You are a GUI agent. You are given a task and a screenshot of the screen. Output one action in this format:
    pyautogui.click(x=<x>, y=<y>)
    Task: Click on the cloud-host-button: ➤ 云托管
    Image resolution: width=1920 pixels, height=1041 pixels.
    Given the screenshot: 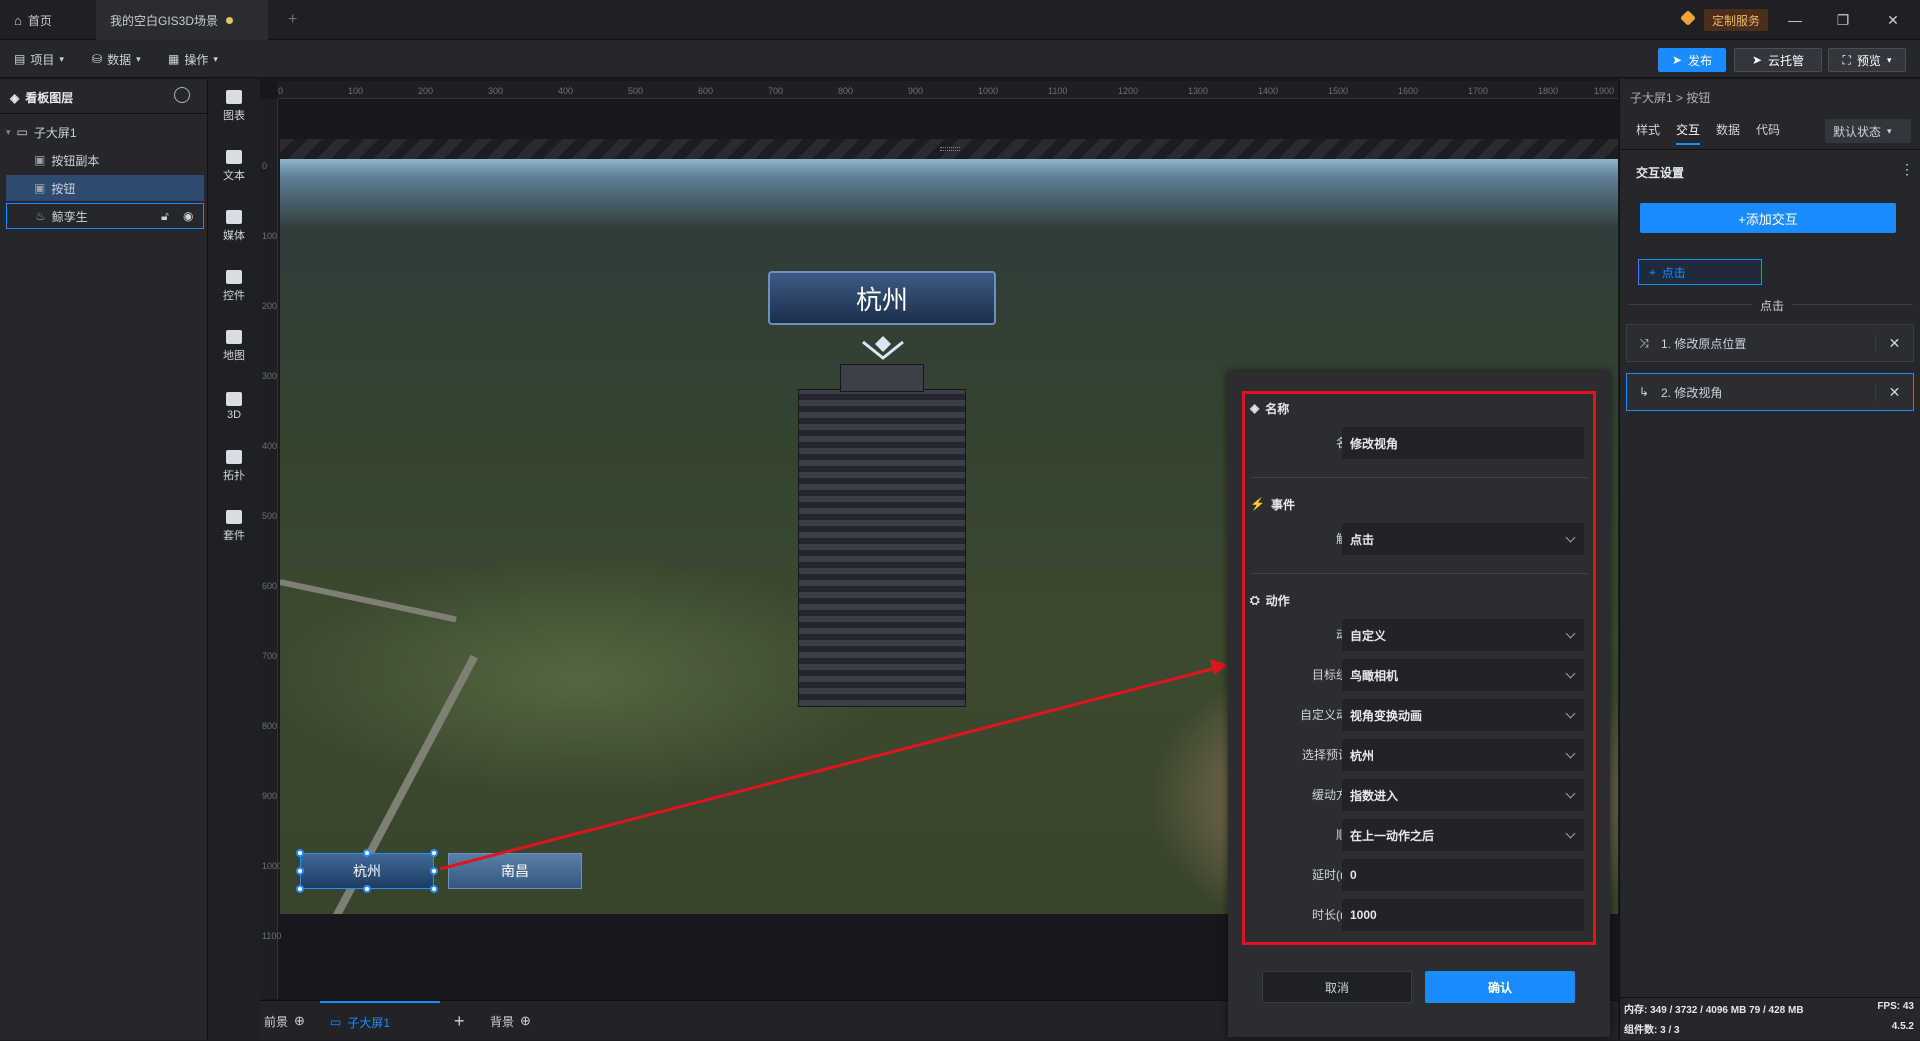 What is the action you would take?
    pyautogui.click(x=1778, y=60)
    